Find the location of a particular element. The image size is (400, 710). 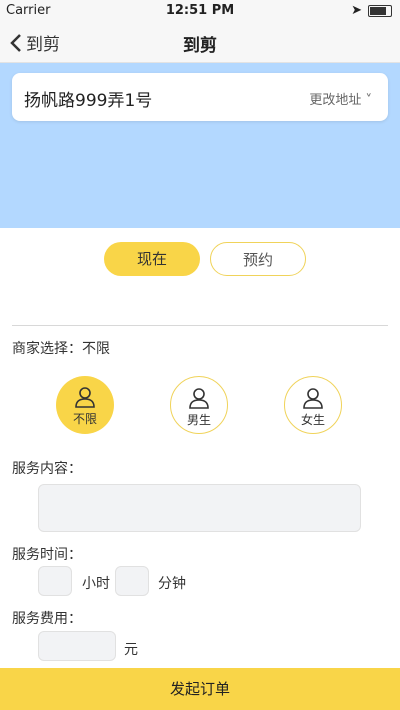

gender-option-female: 女生 is located at coordinates (313, 405).